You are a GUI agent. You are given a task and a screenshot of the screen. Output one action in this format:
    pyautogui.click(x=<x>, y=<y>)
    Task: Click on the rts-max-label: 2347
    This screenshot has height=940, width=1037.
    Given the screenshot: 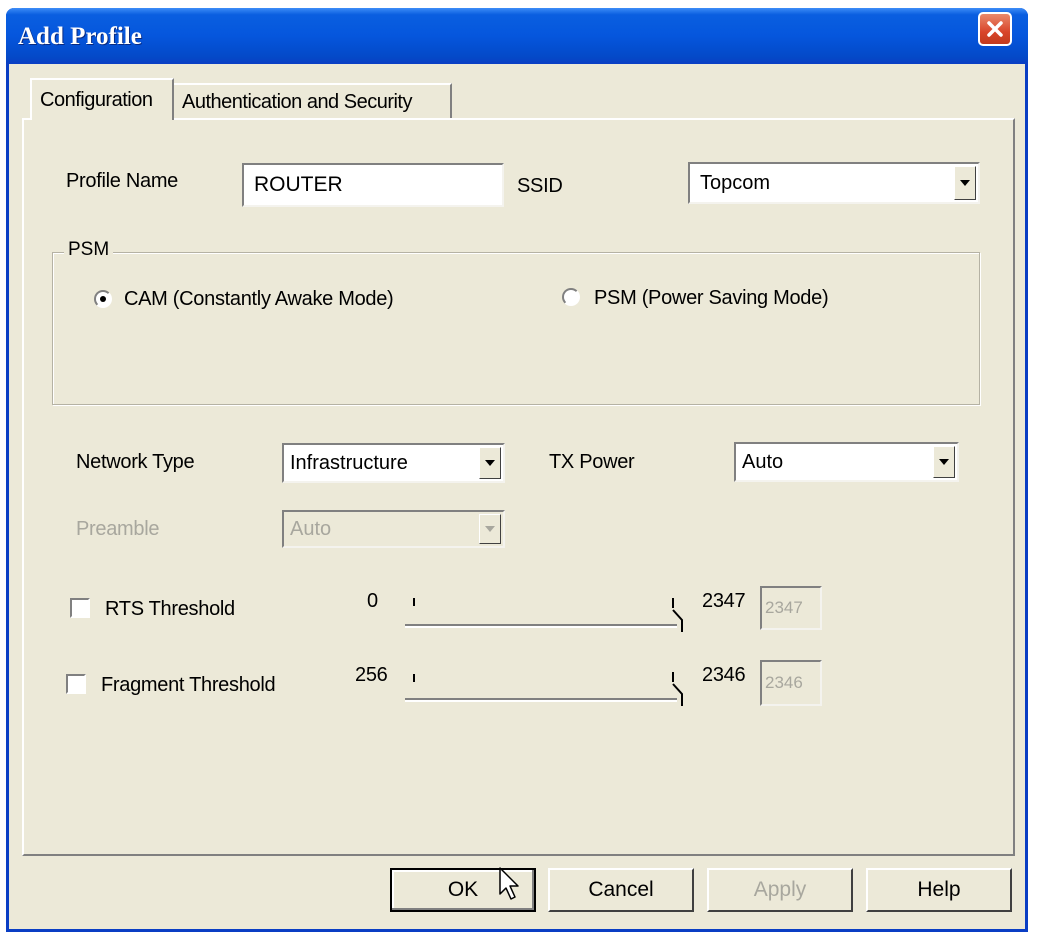 What is the action you would take?
    pyautogui.click(x=724, y=601)
    